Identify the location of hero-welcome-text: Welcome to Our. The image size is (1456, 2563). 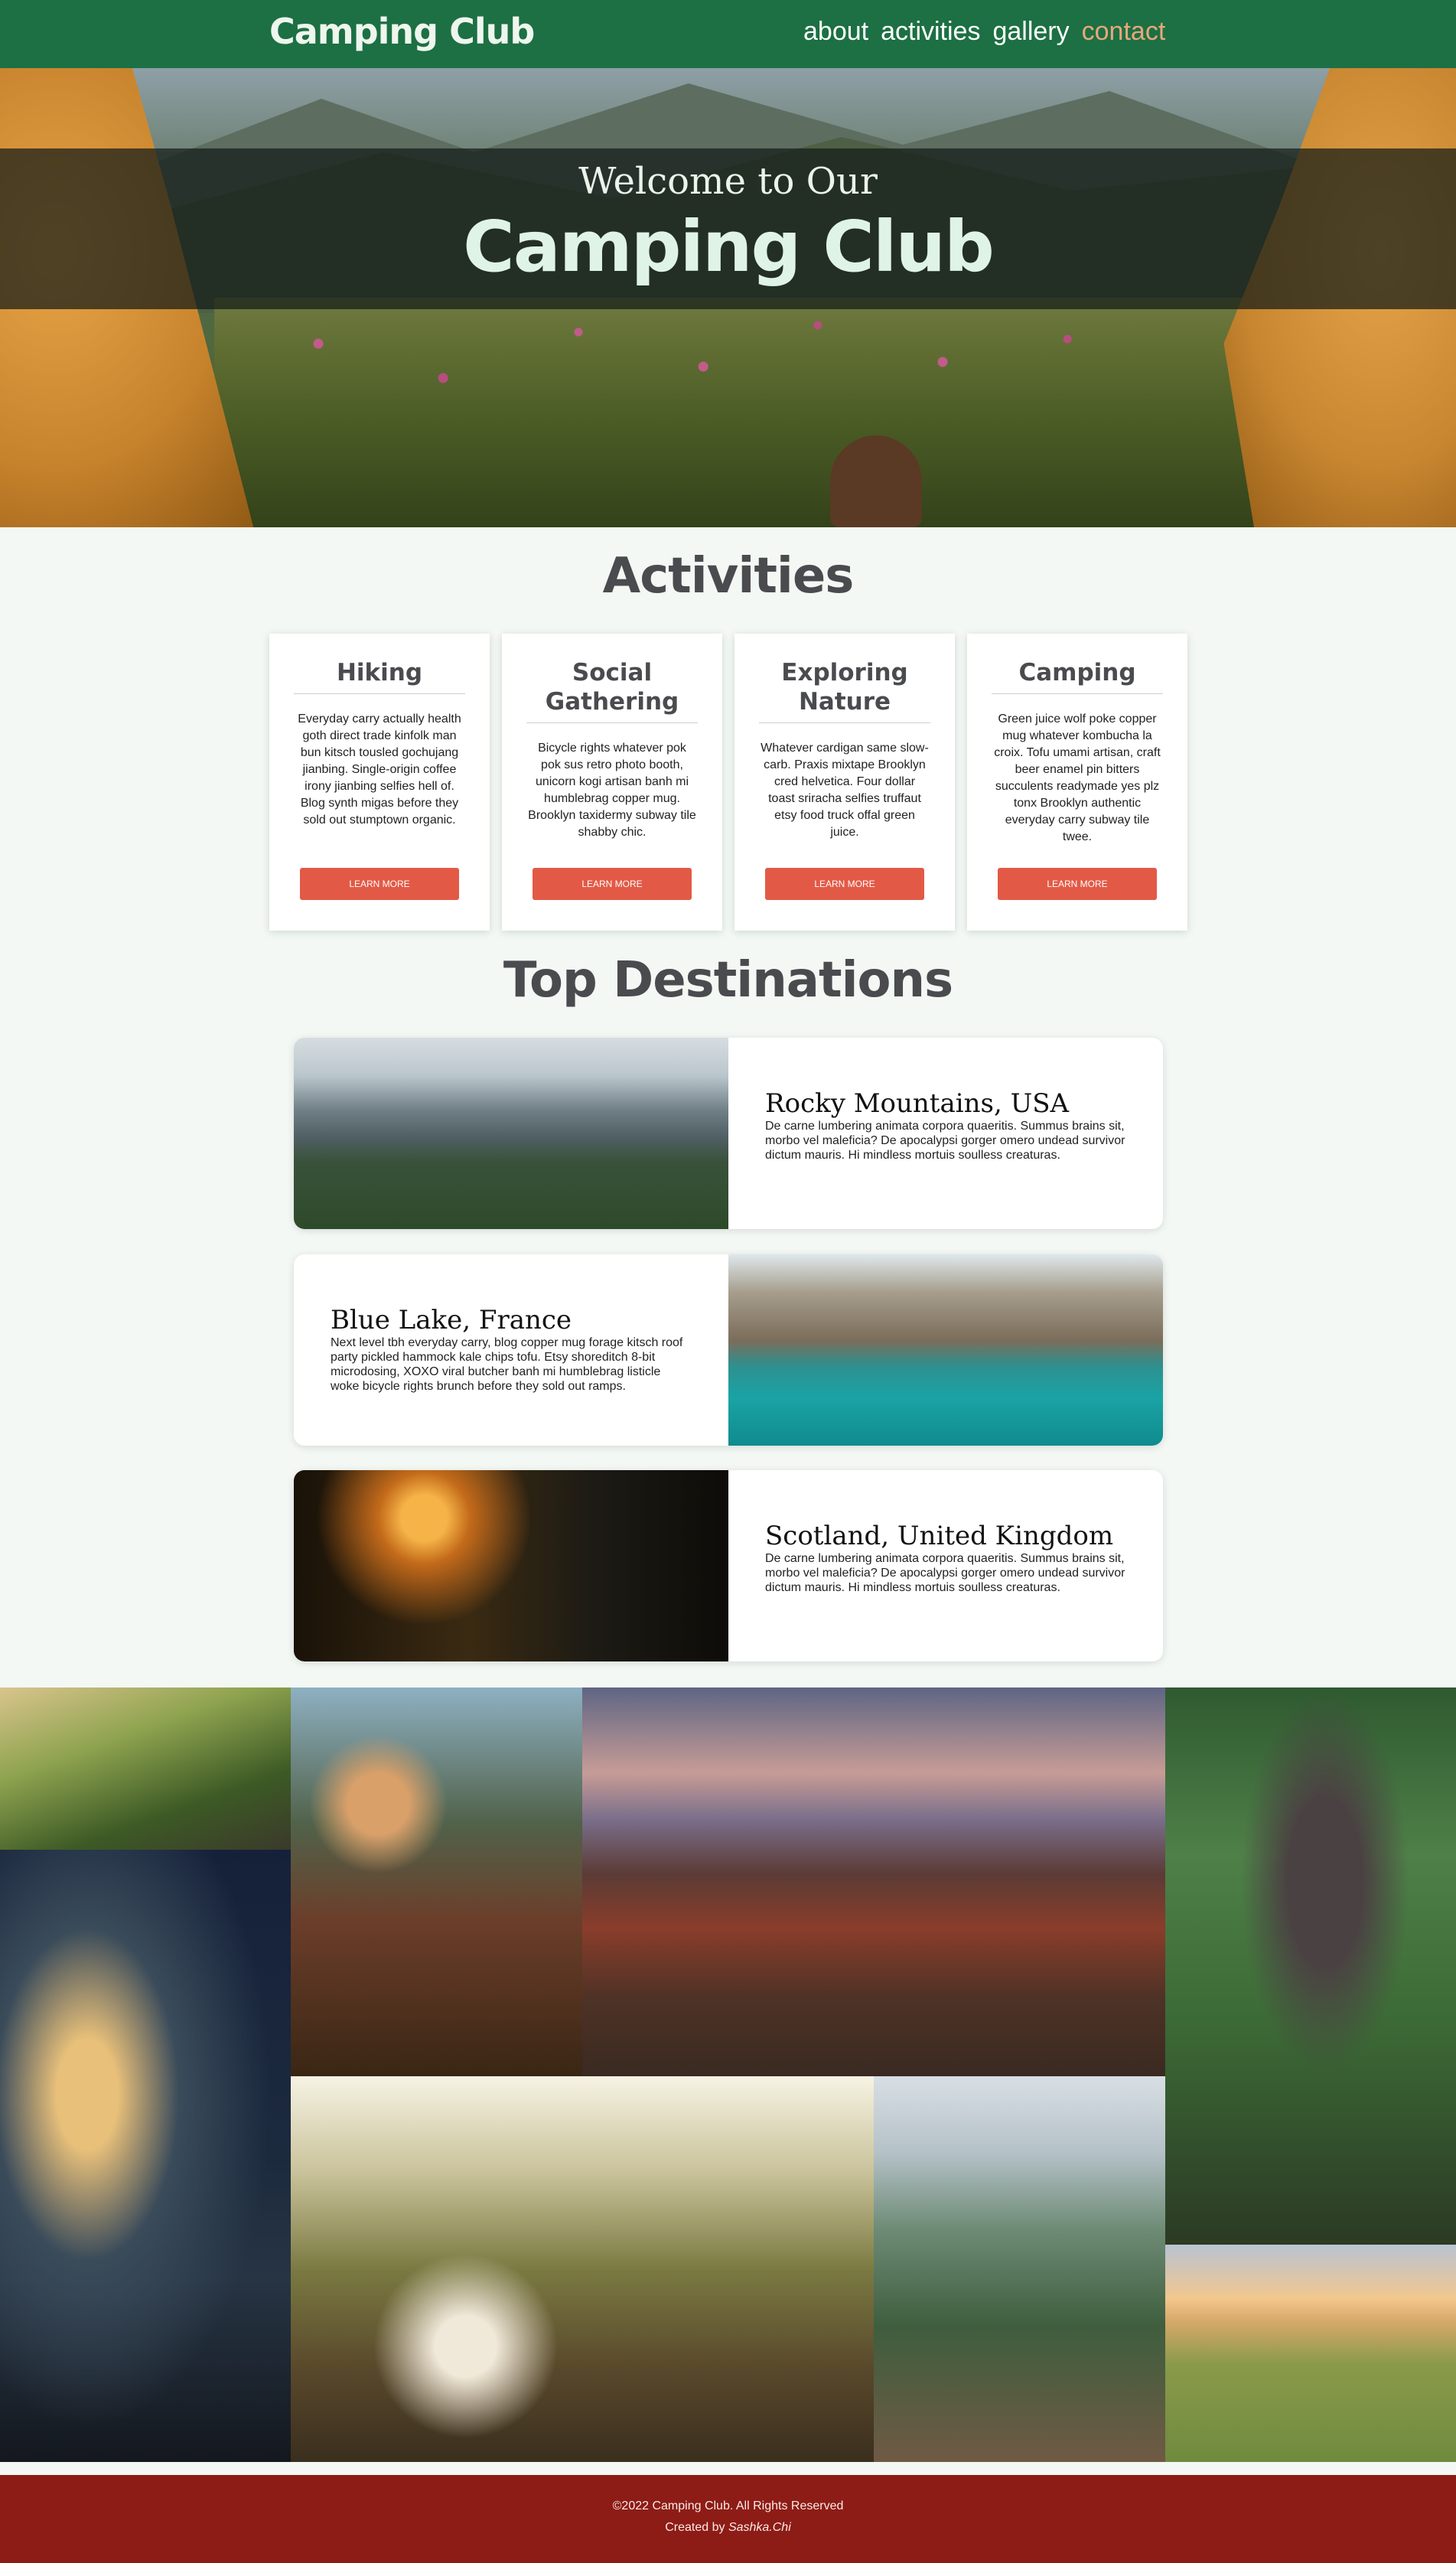
(728, 181).